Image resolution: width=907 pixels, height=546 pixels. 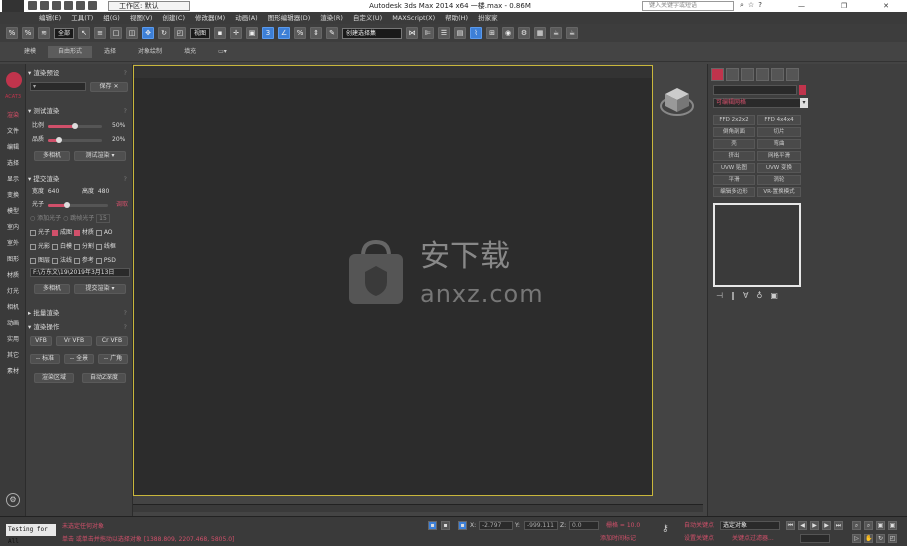 I want to click on mod-button-bevel-profile: 倒角剖面, so click(x=734, y=132).